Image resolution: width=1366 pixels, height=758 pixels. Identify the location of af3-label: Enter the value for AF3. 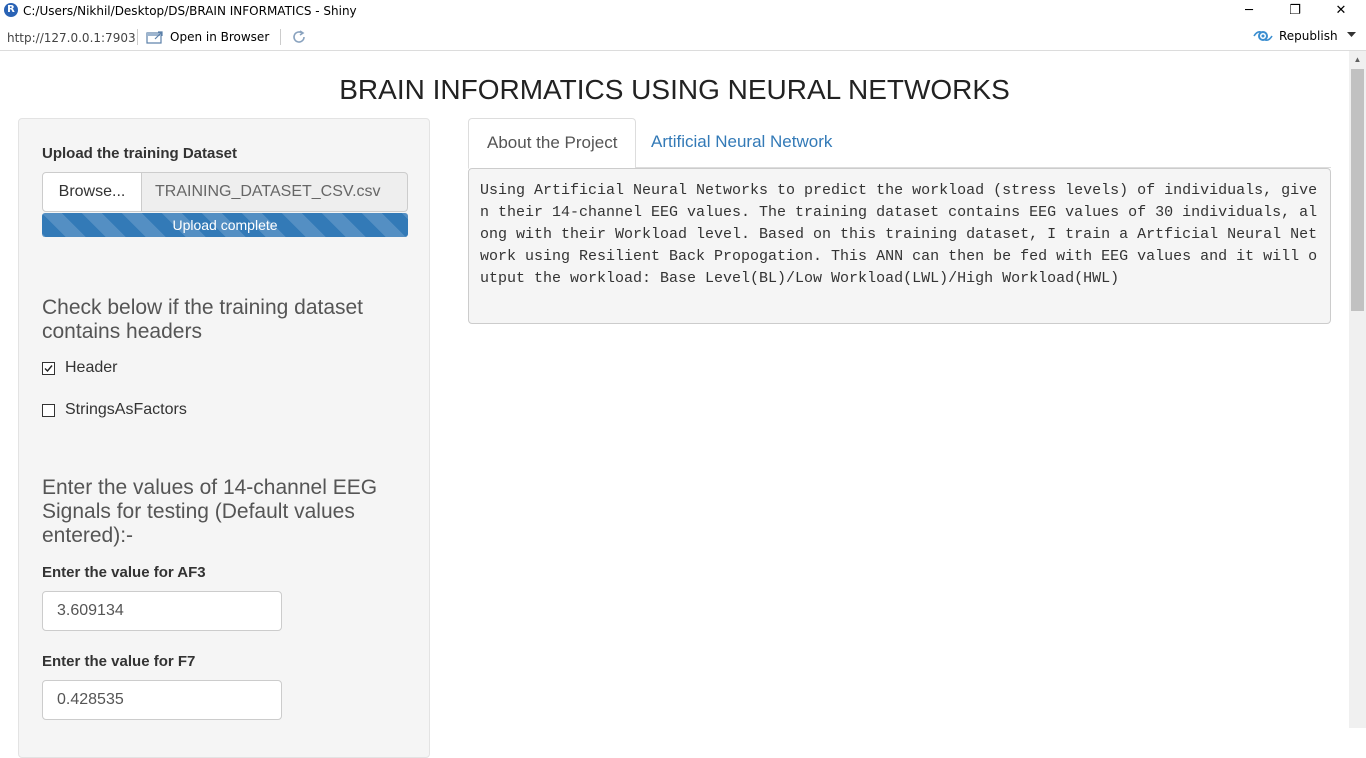
(124, 572).